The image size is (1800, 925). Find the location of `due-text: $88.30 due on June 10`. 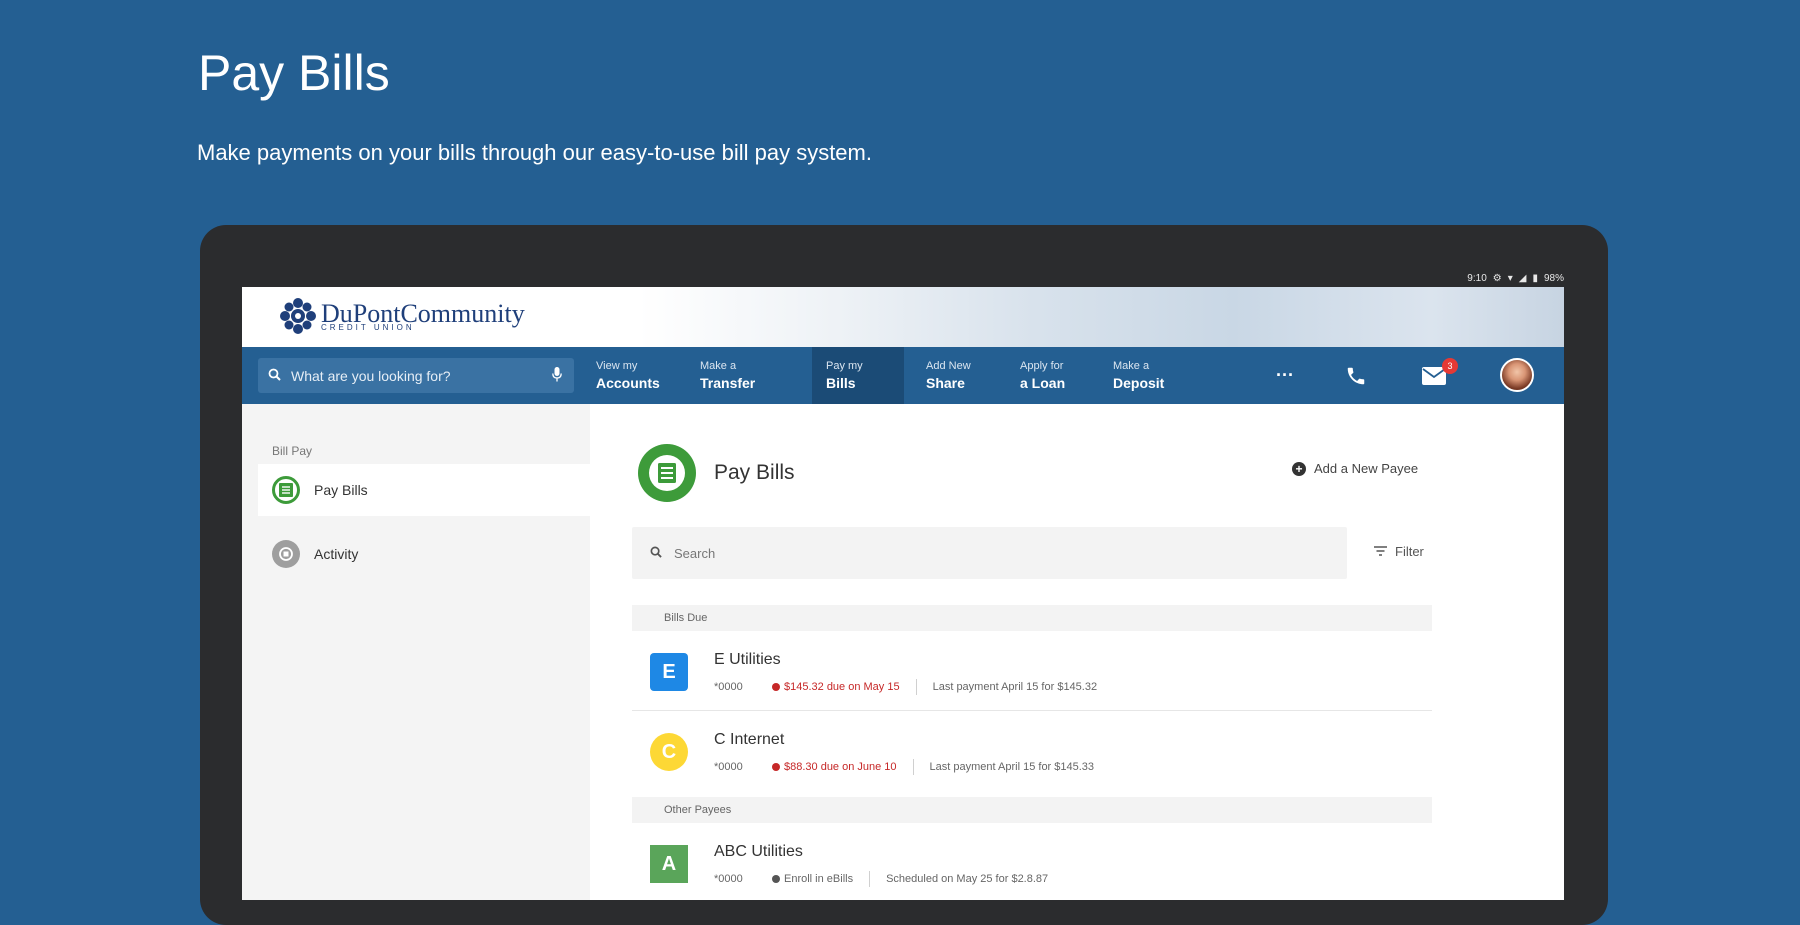

due-text: $88.30 due on June 10 is located at coordinates (840, 767).